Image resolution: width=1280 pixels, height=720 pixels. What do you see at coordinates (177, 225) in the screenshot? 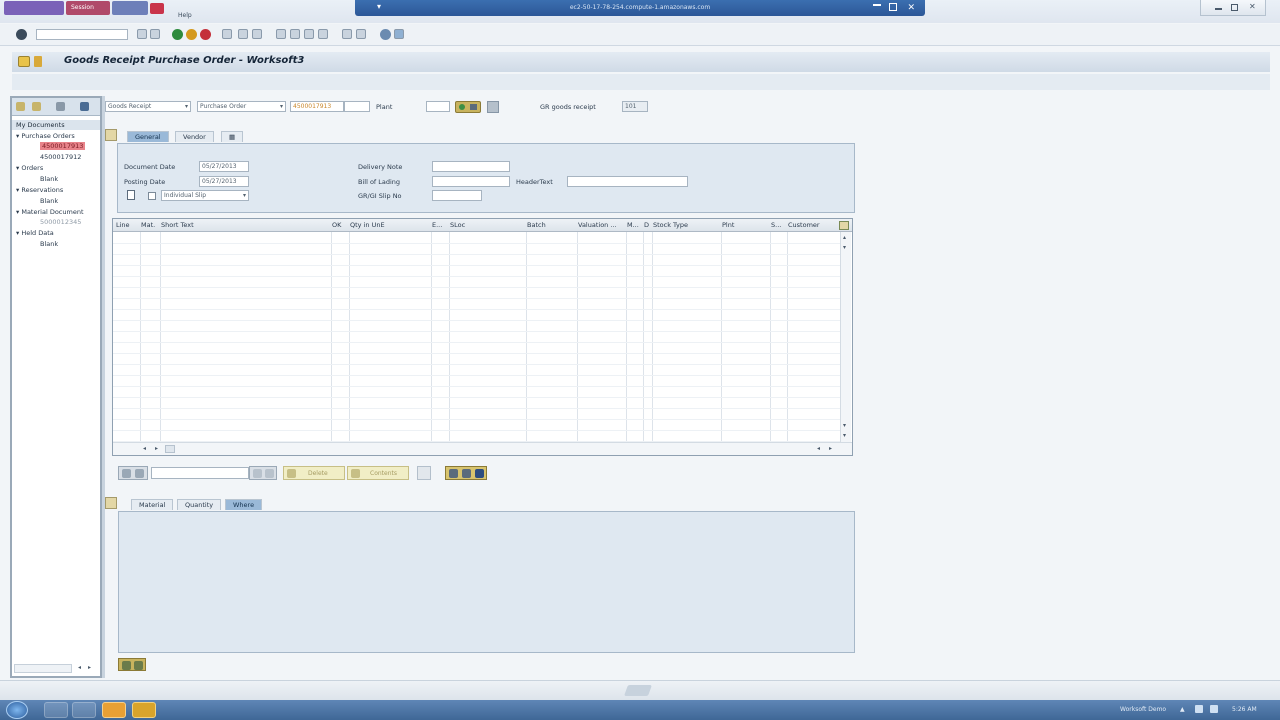
I see `column-header-short-text: Short Text` at bounding box center [177, 225].